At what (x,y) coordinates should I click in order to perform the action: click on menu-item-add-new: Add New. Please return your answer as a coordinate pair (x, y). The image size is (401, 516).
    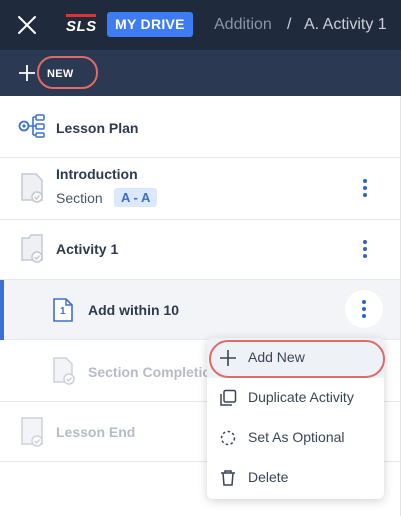
    Looking at the image, I should click on (295, 358).